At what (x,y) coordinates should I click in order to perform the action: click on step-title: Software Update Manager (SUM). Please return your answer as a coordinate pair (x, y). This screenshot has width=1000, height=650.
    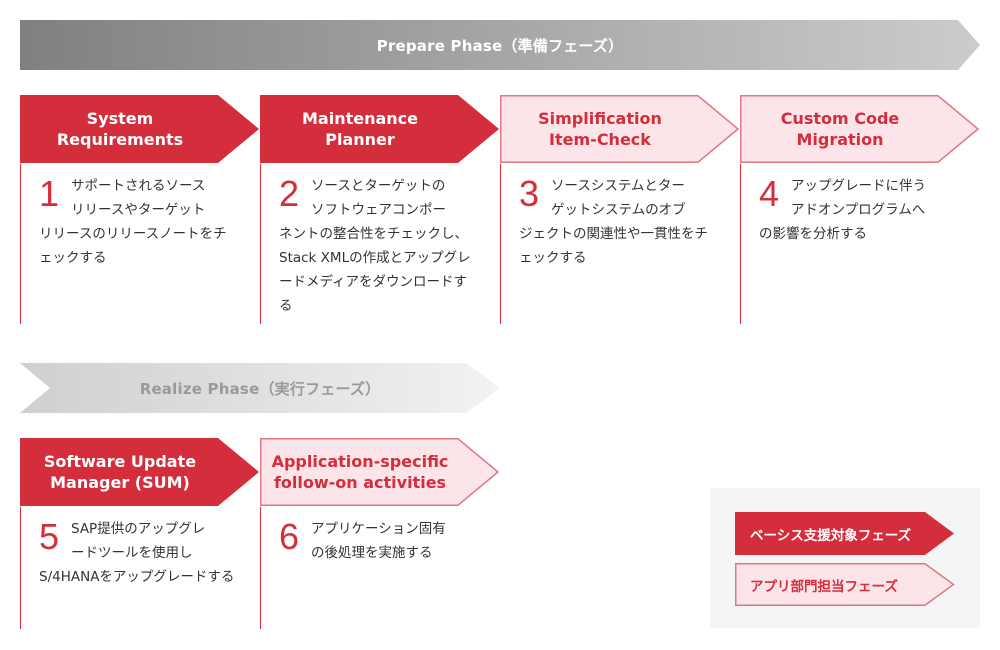
    Looking at the image, I should click on (120, 472).